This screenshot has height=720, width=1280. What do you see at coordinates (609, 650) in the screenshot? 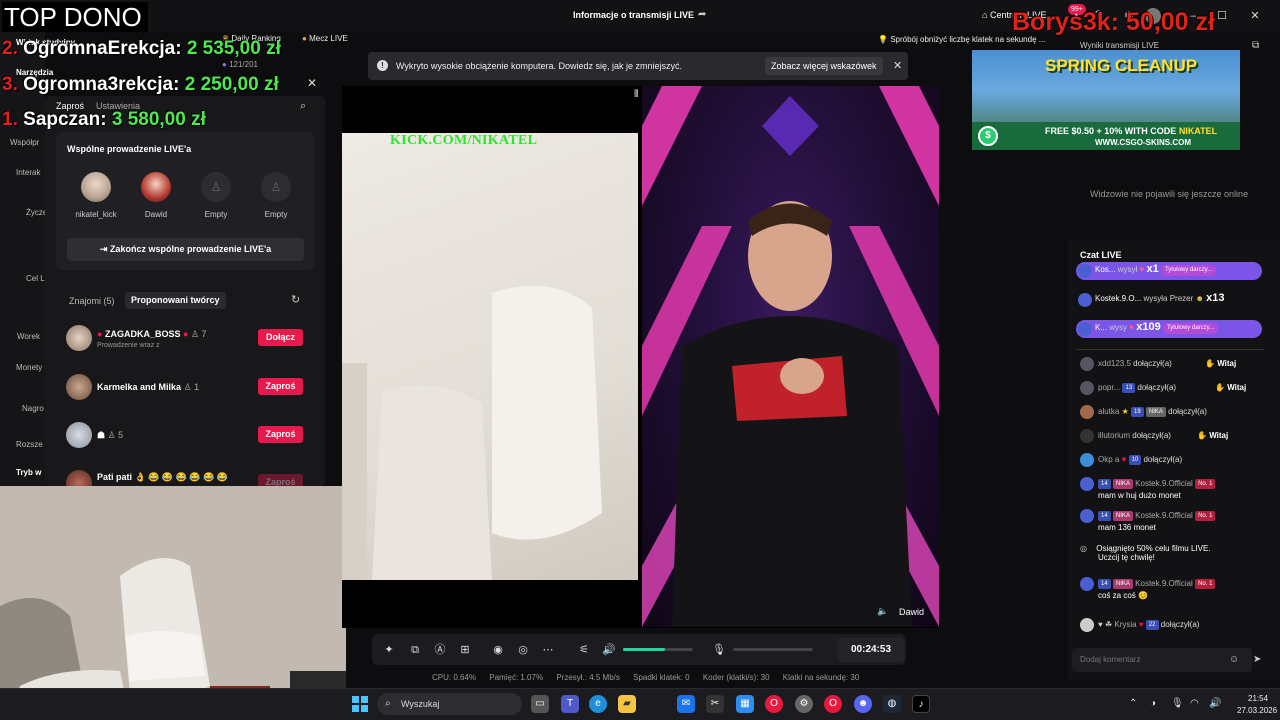
I see `volume-icon: 🔊` at bounding box center [609, 650].